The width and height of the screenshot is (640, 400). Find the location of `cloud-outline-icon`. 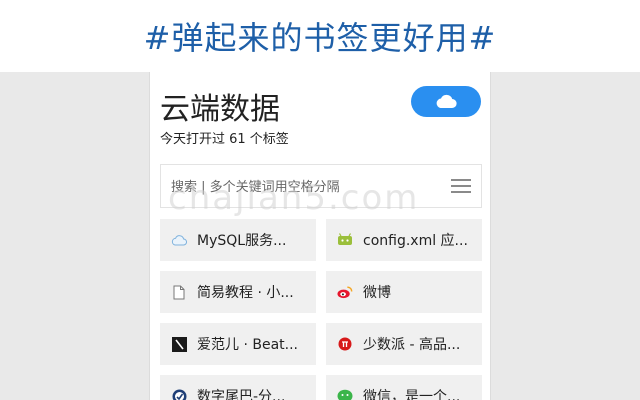

cloud-outline-icon is located at coordinates (179, 240).